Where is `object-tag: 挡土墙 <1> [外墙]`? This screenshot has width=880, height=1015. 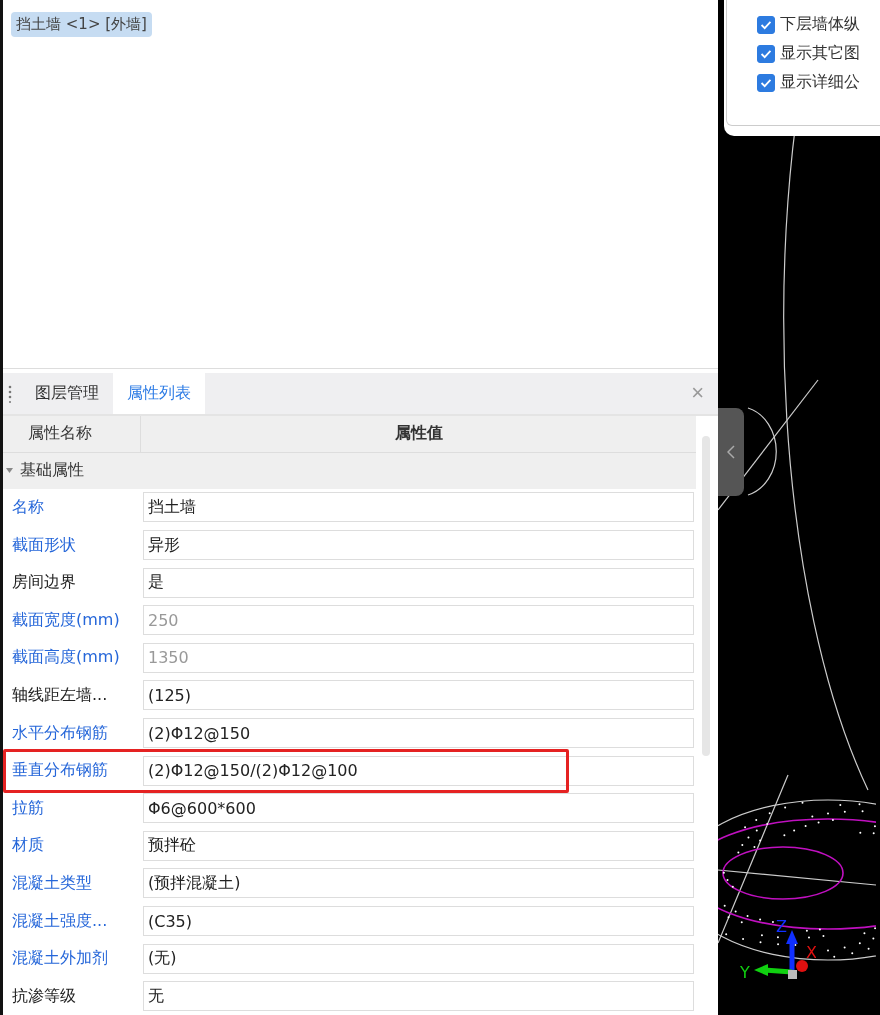 object-tag: 挡土墙 <1> [外墙] is located at coordinates (81, 24).